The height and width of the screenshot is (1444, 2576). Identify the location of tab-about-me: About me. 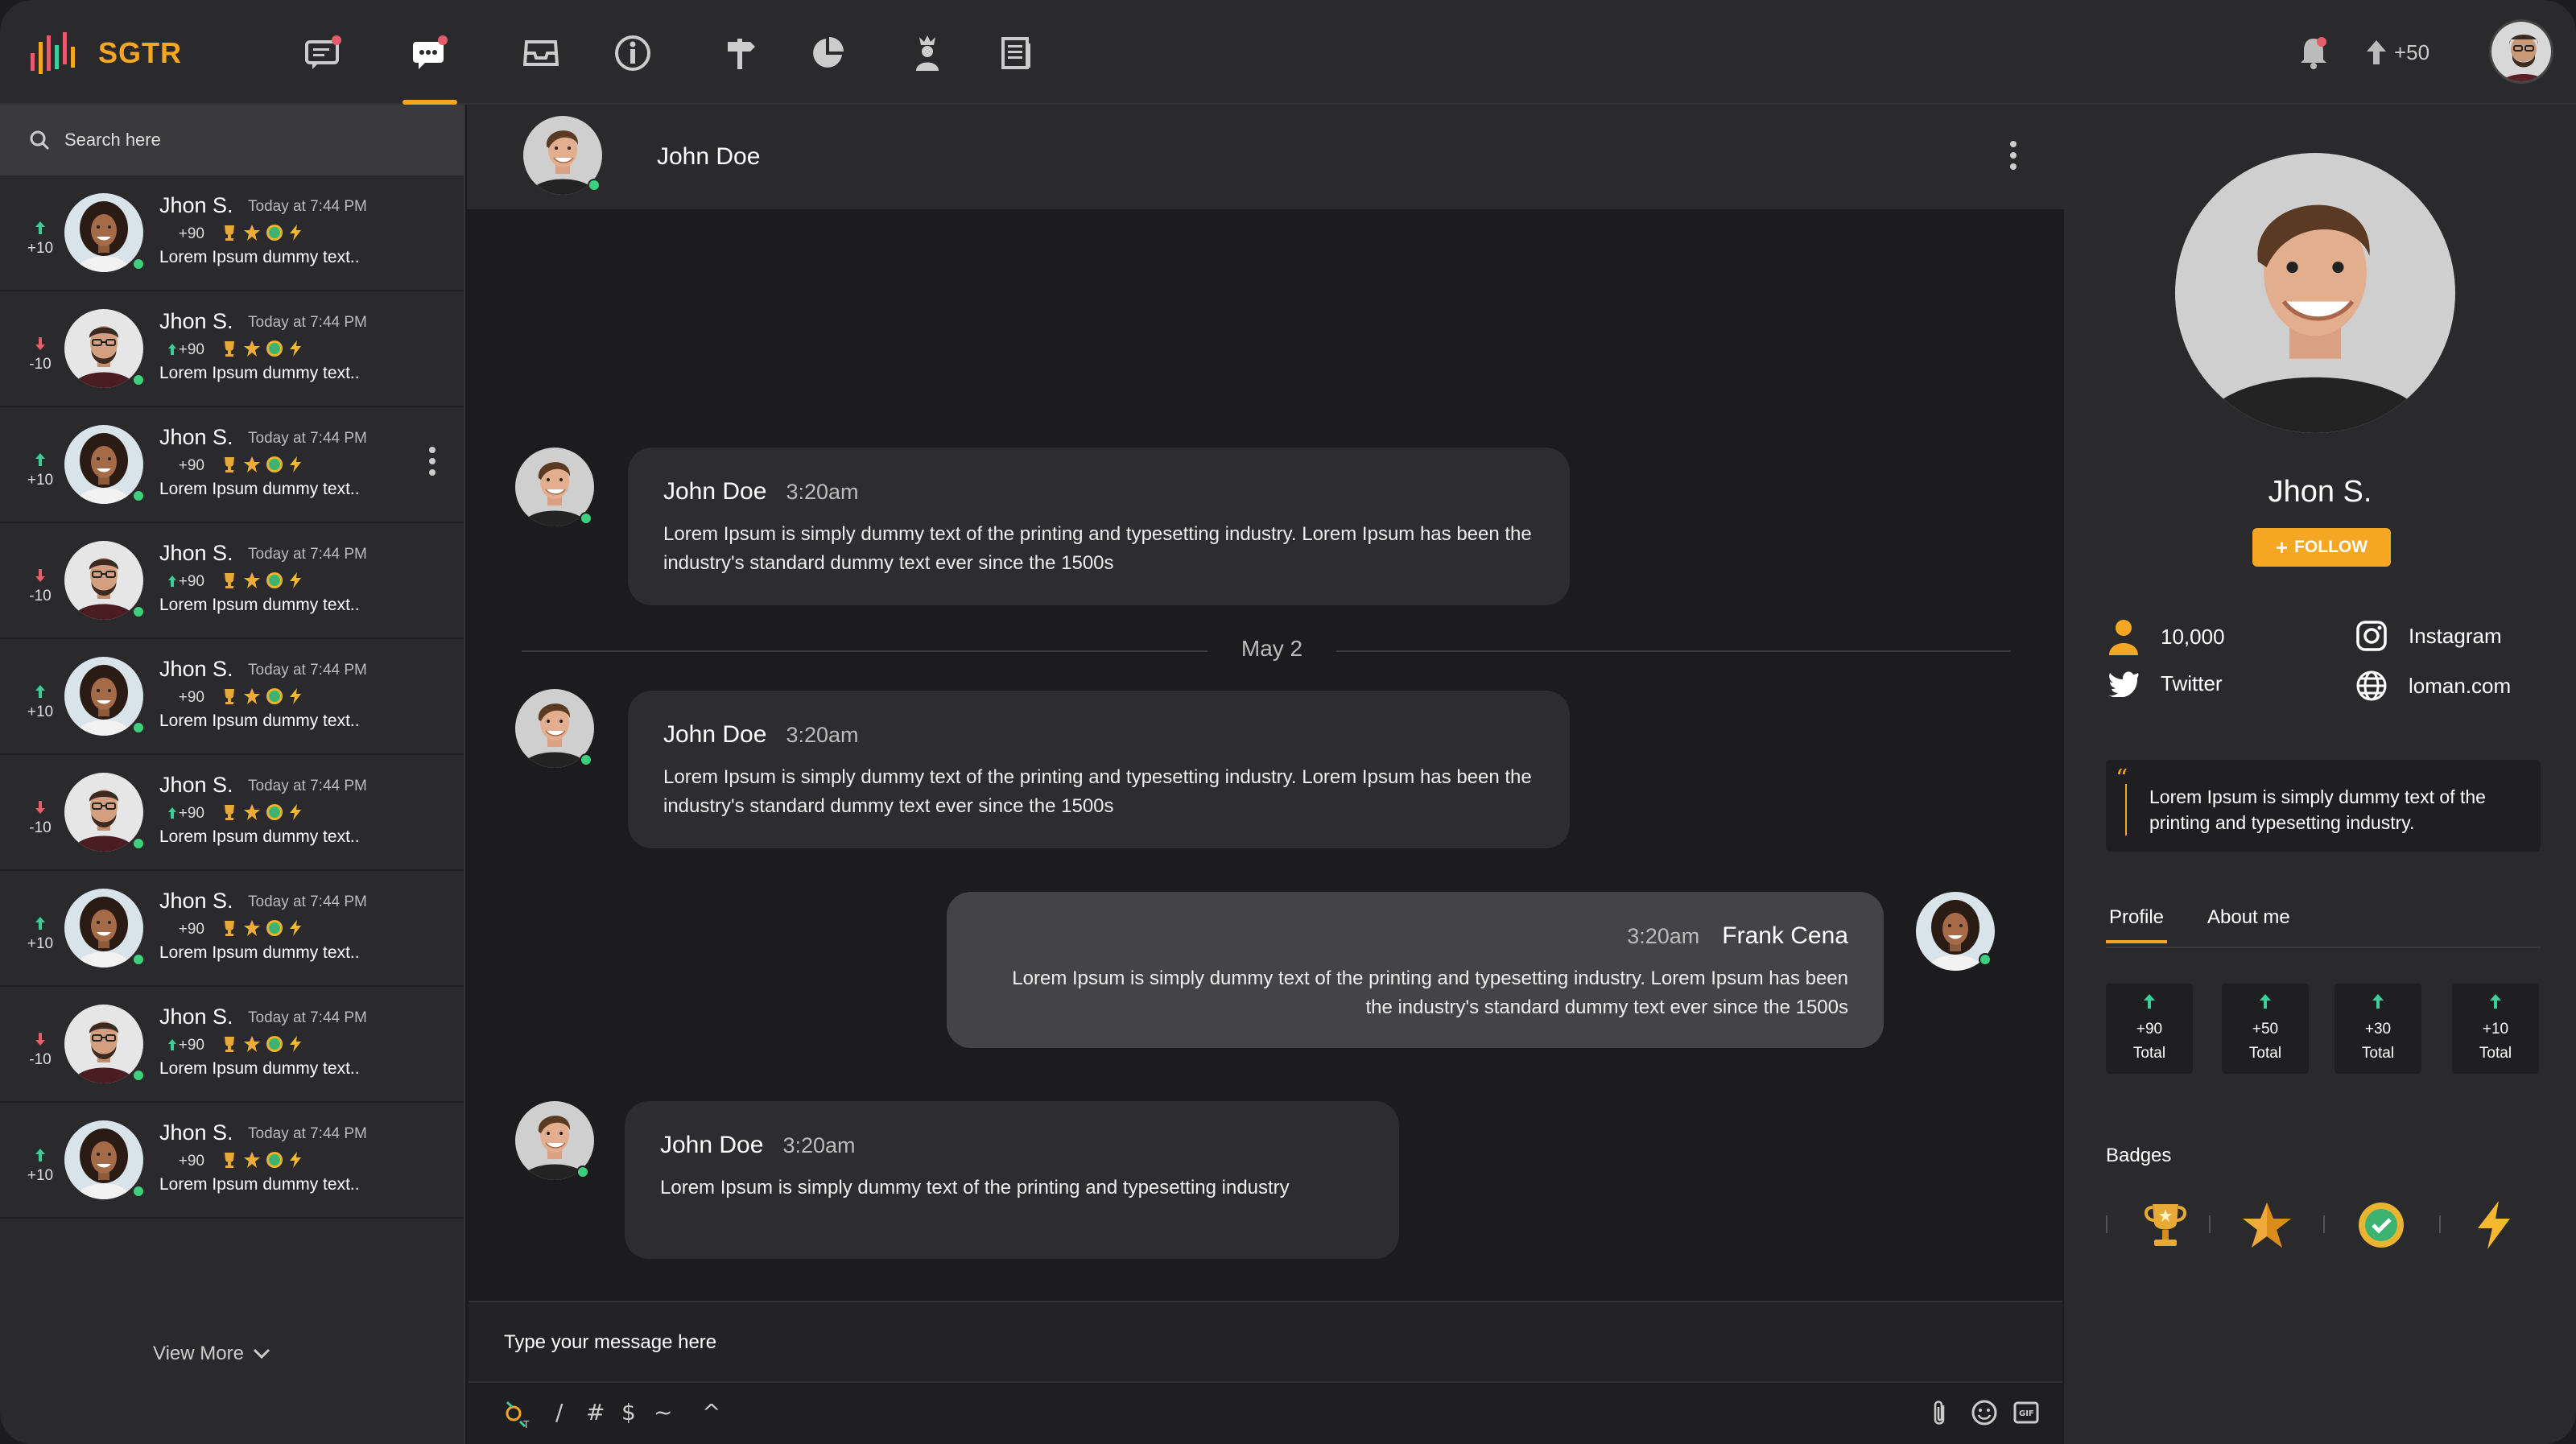
(2248, 917).